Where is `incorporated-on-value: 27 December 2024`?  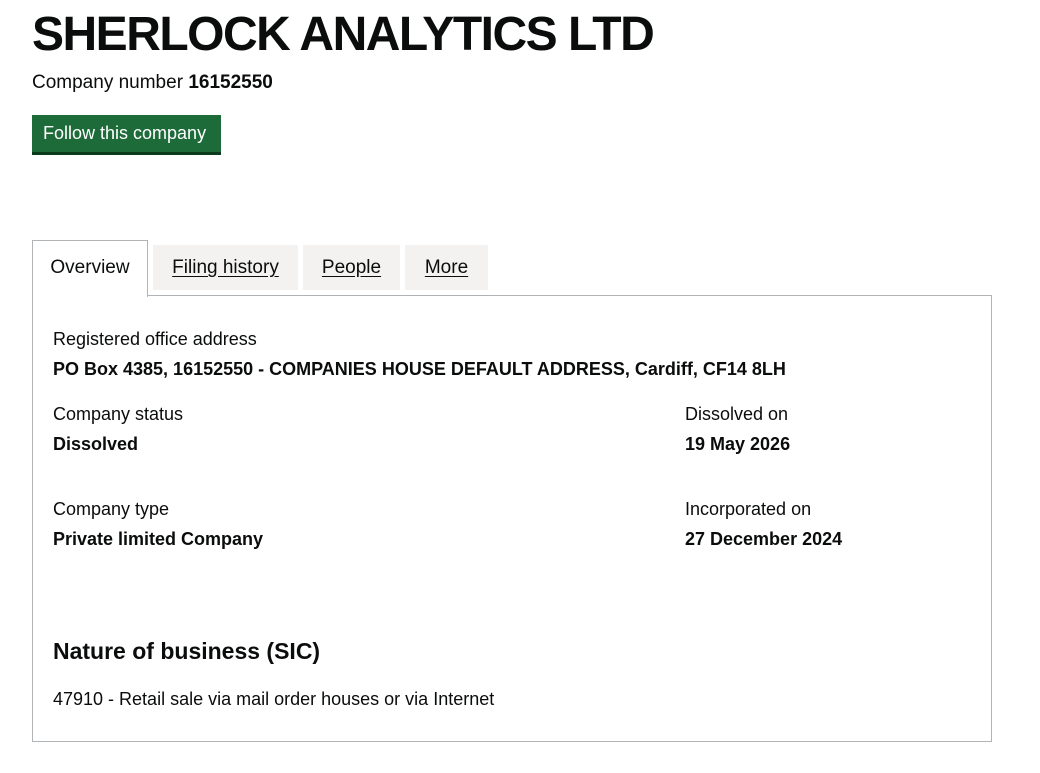
incorporated-on-value: 27 December 2024 is located at coordinates (764, 539).